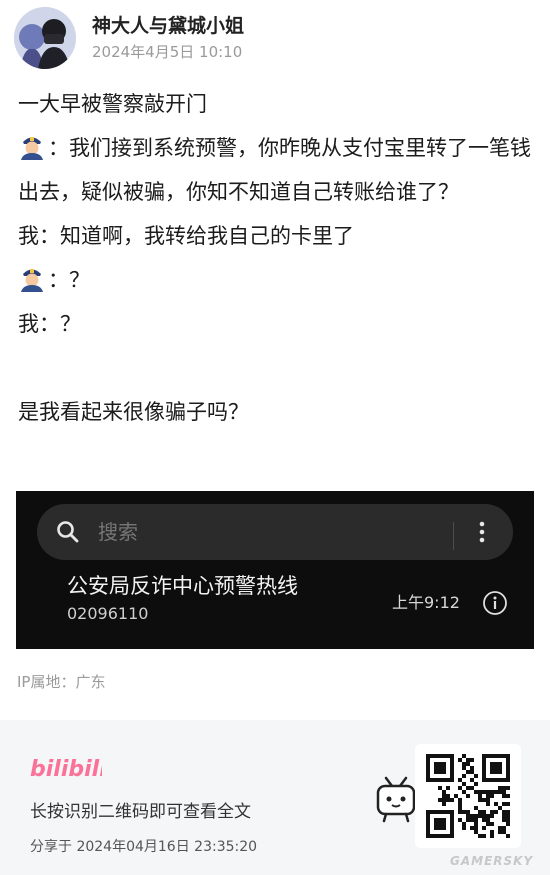 The image size is (550, 875). What do you see at coordinates (168, 26) in the screenshot?
I see `author-name: 神大人与黛城小姐` at bounding box center [168, 26].